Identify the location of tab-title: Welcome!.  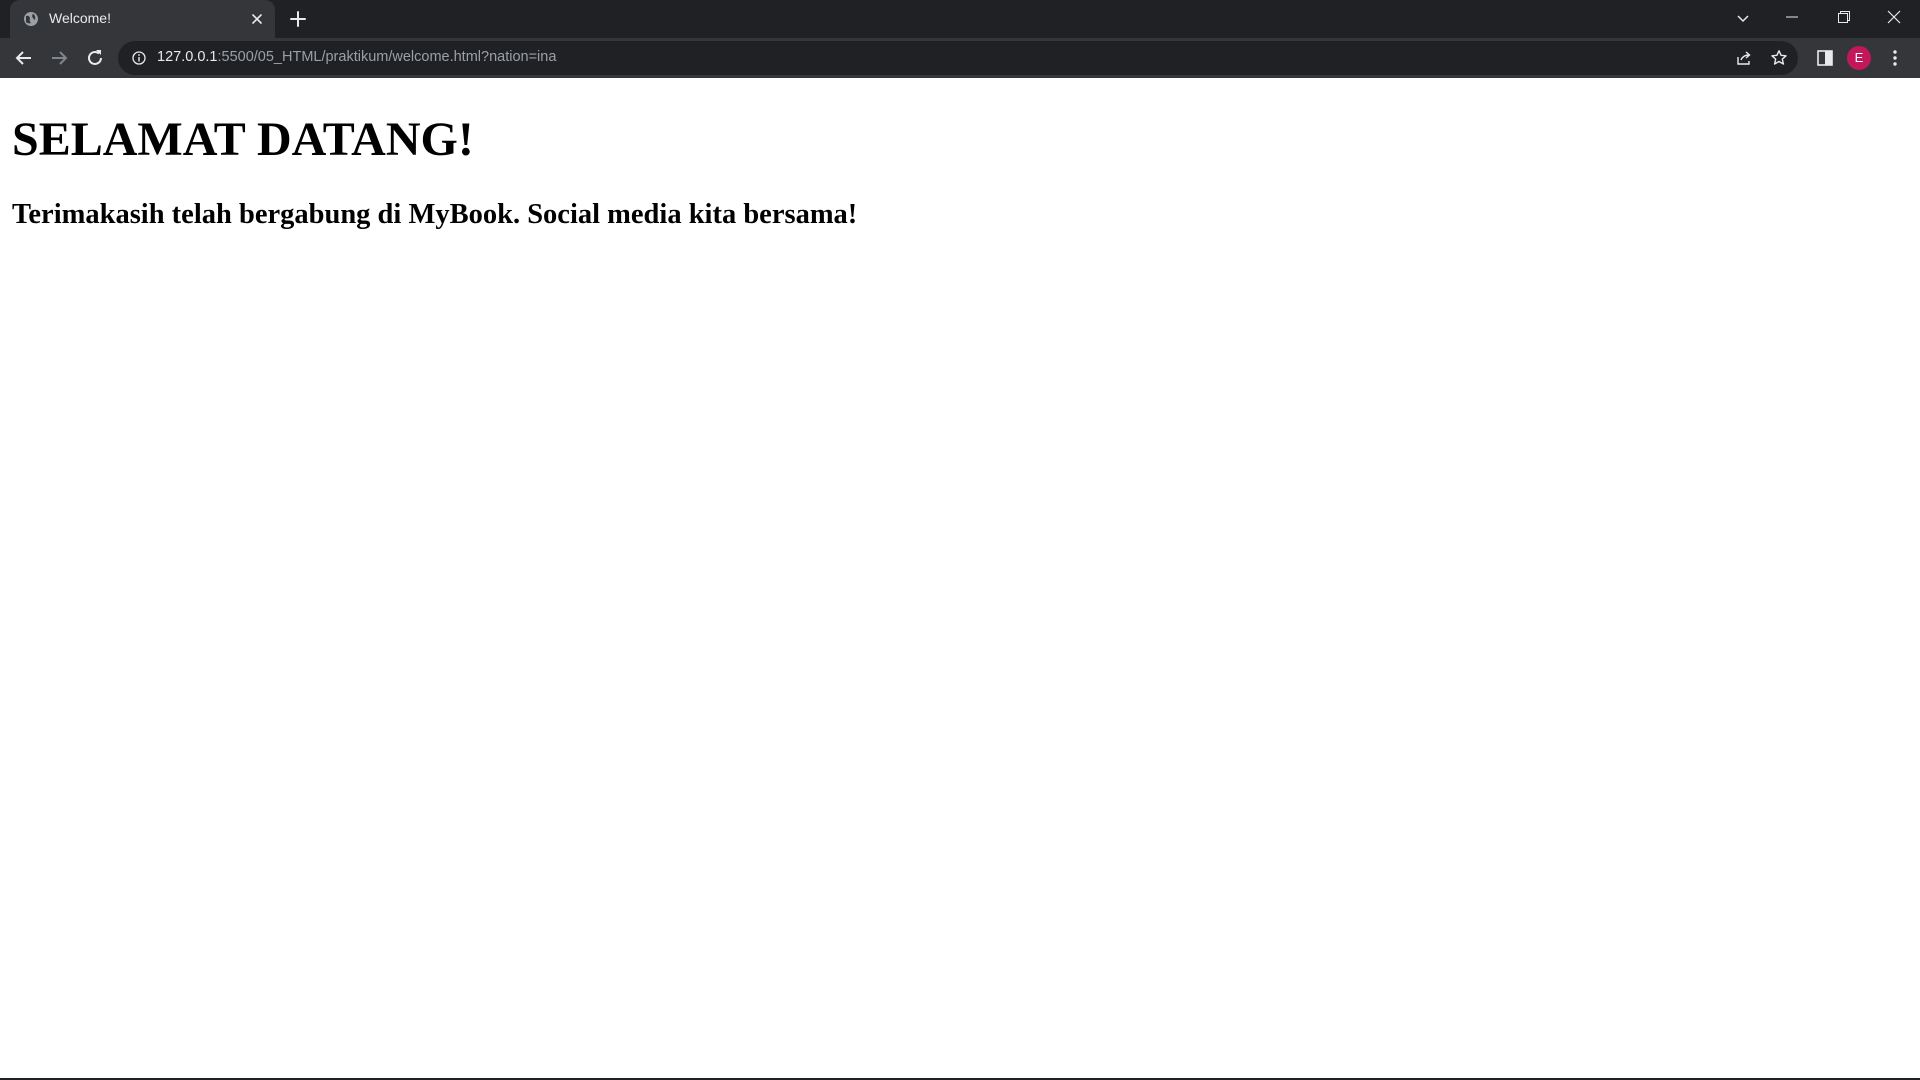
(80, 18).